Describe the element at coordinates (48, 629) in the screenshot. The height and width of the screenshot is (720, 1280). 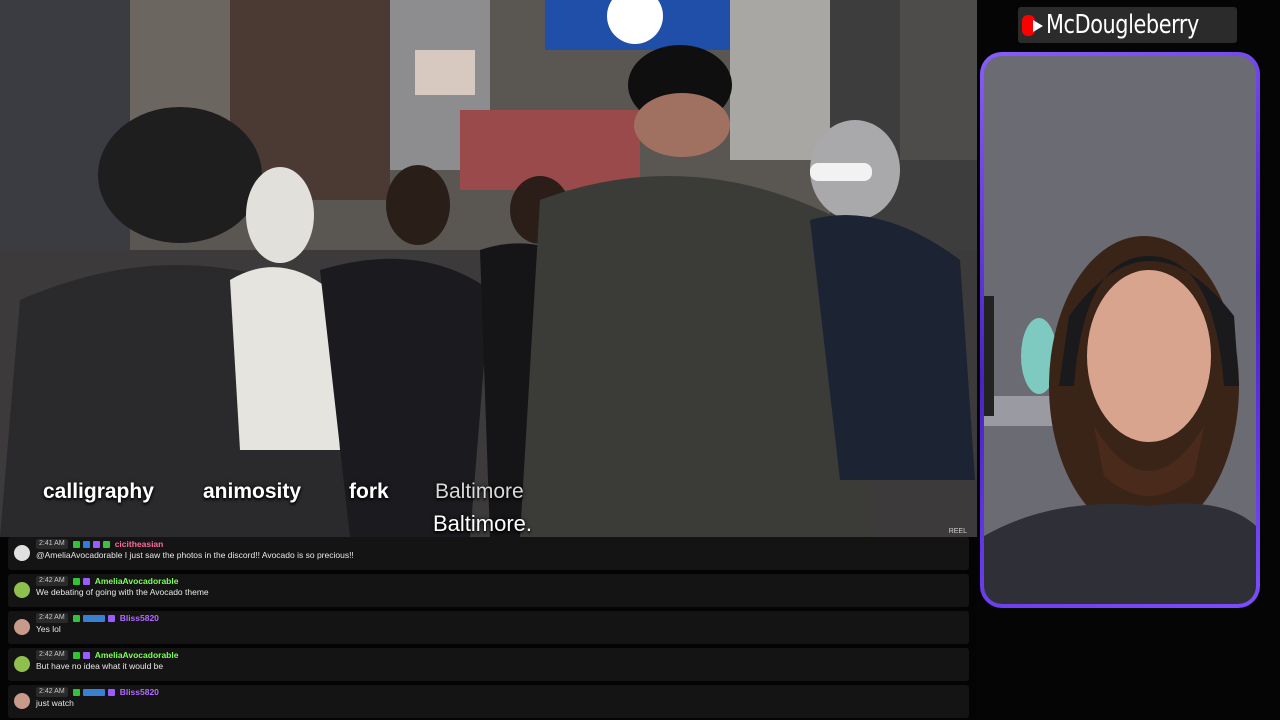
I see `chat-message-text: Yes lol` at that location.